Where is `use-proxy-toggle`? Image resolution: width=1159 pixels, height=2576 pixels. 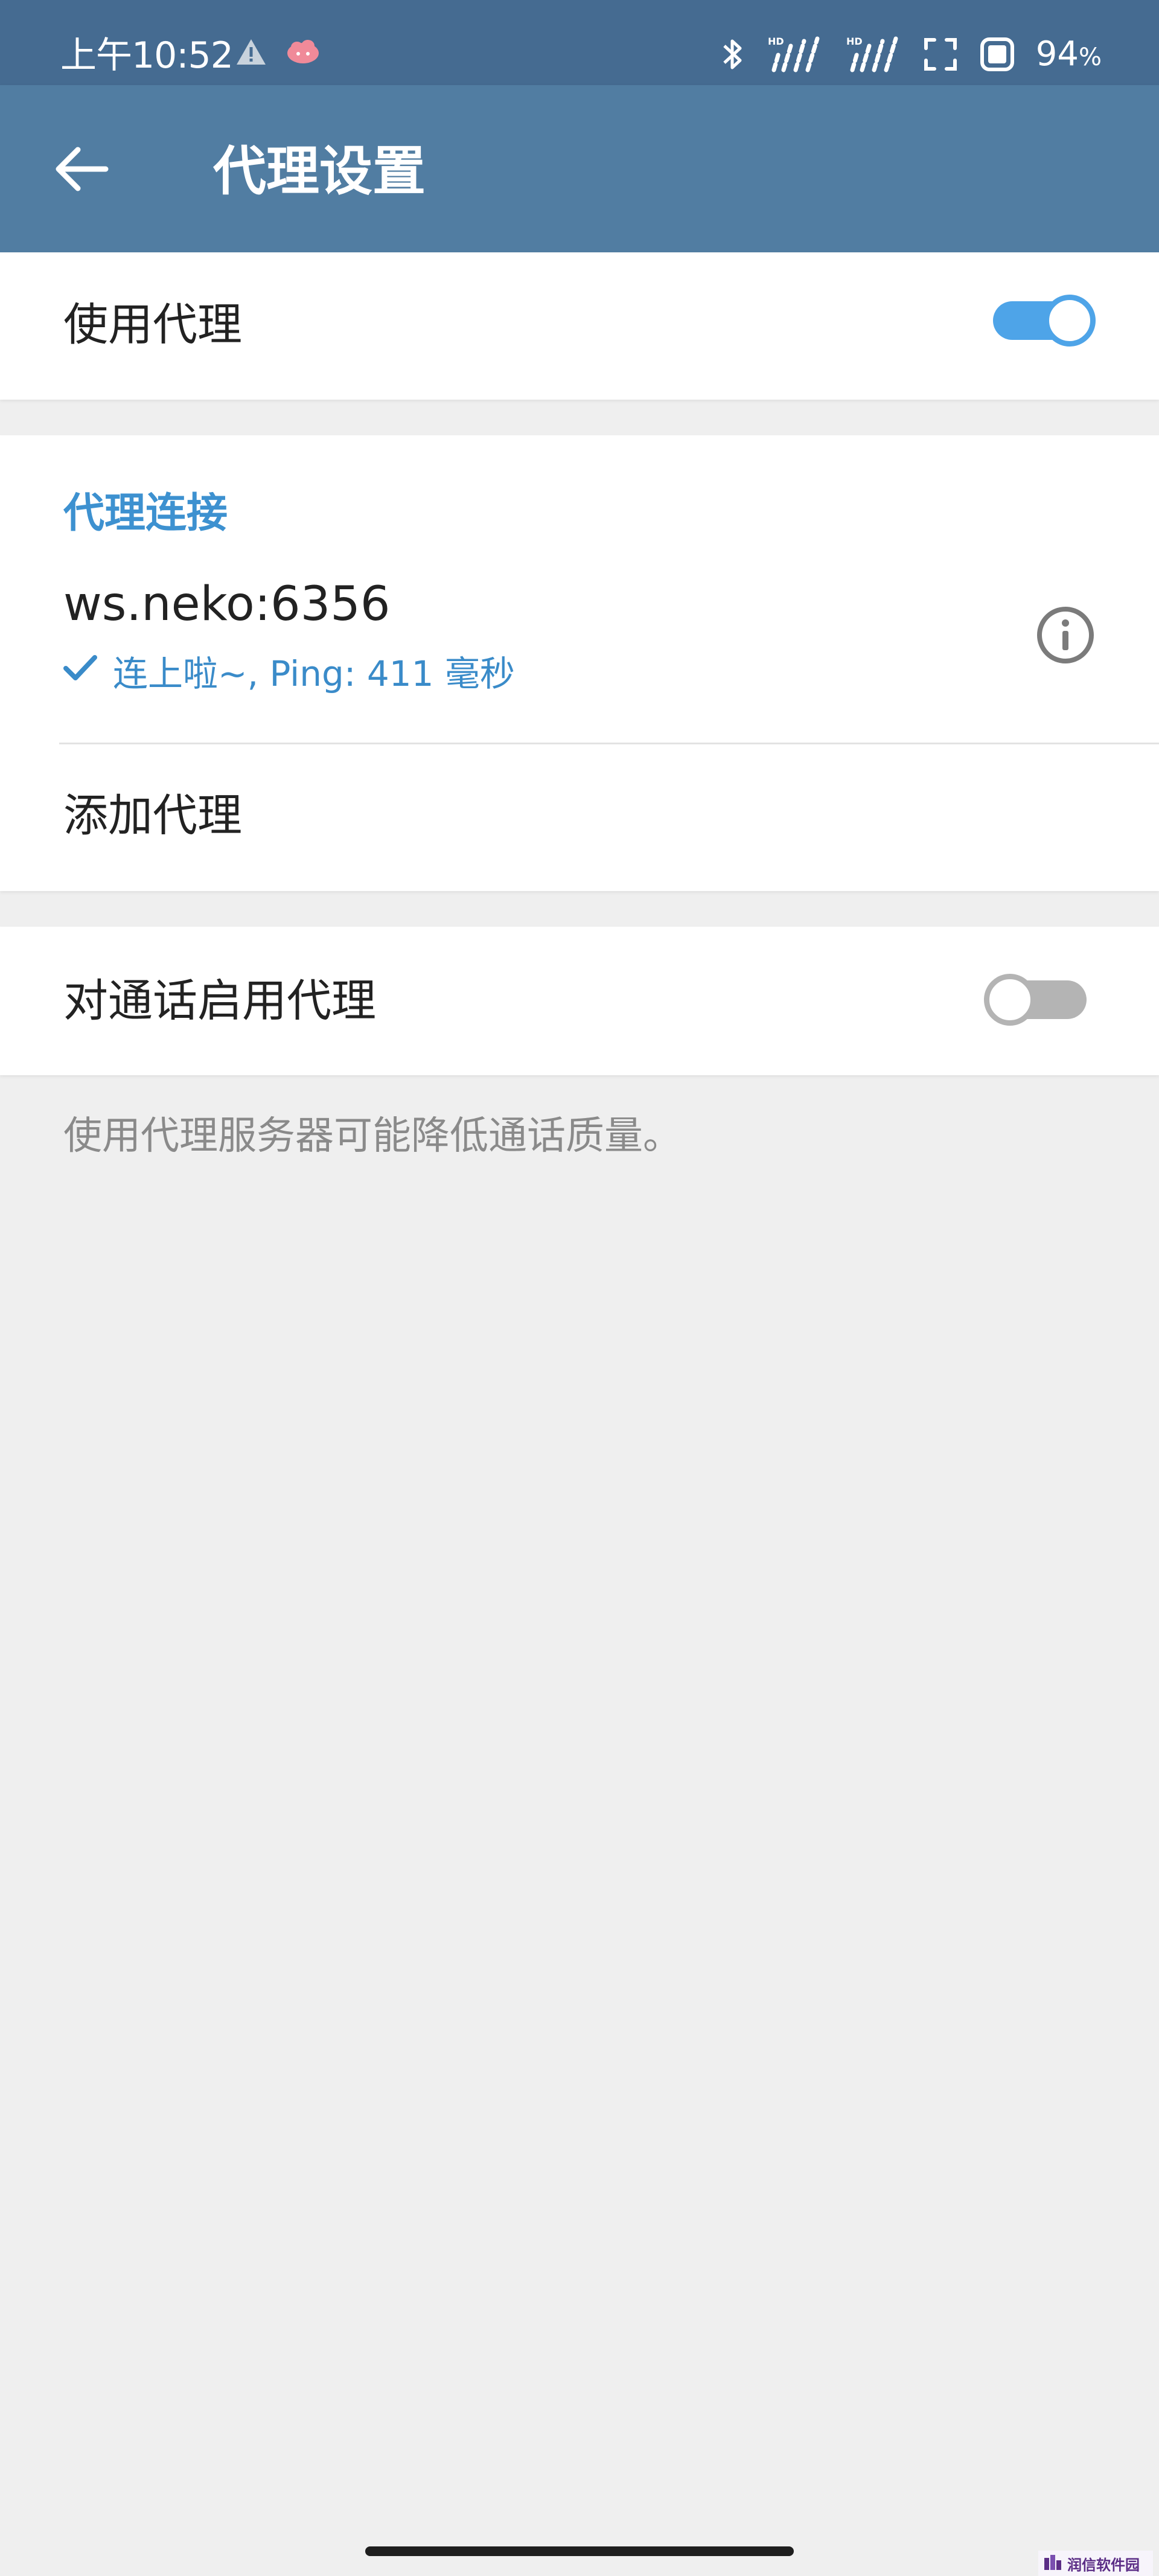
use-proxy-toggle is located at coordinates (1044, 321).